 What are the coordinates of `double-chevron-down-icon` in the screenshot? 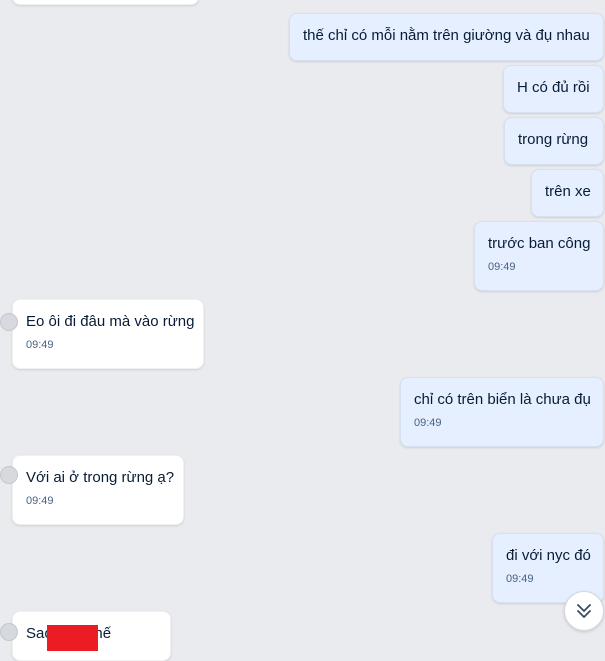 It's located at (584, 611).